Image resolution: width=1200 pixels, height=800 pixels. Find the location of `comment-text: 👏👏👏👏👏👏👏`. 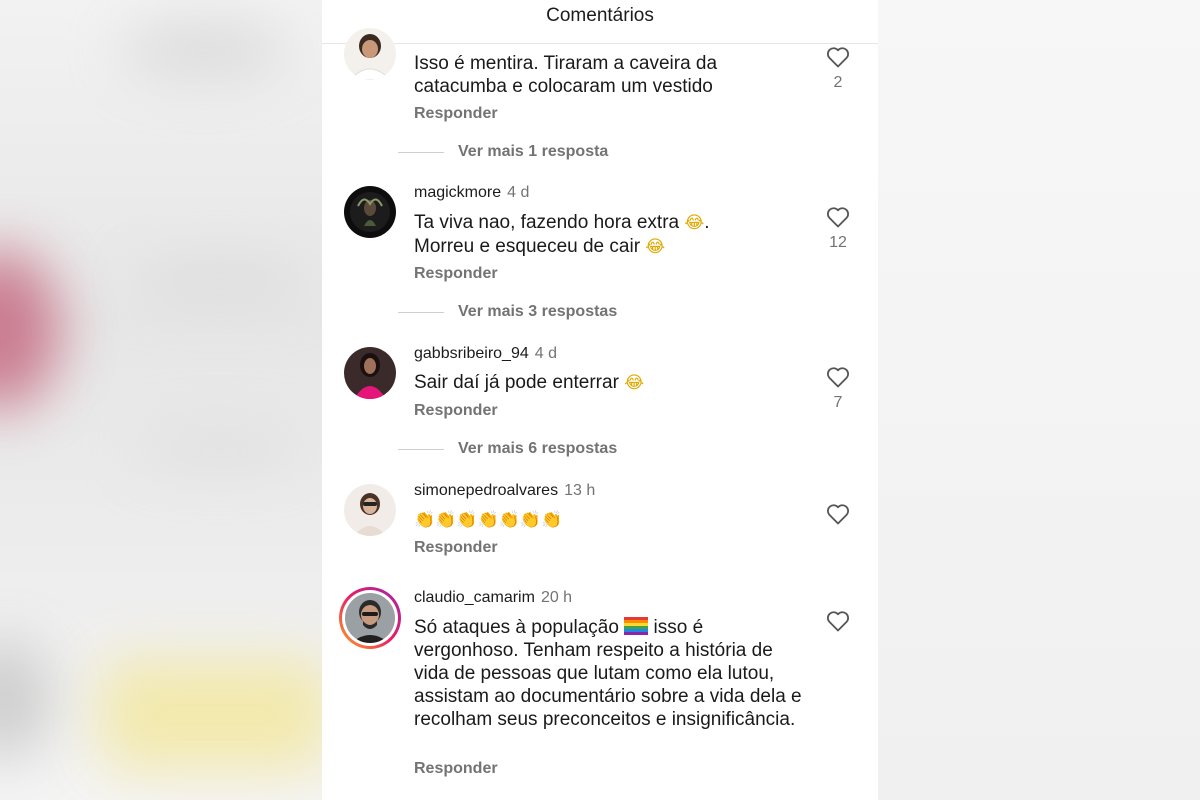

comment-text: 👏👏👏👏👏👏👏 is located at coordinates (614, 520).